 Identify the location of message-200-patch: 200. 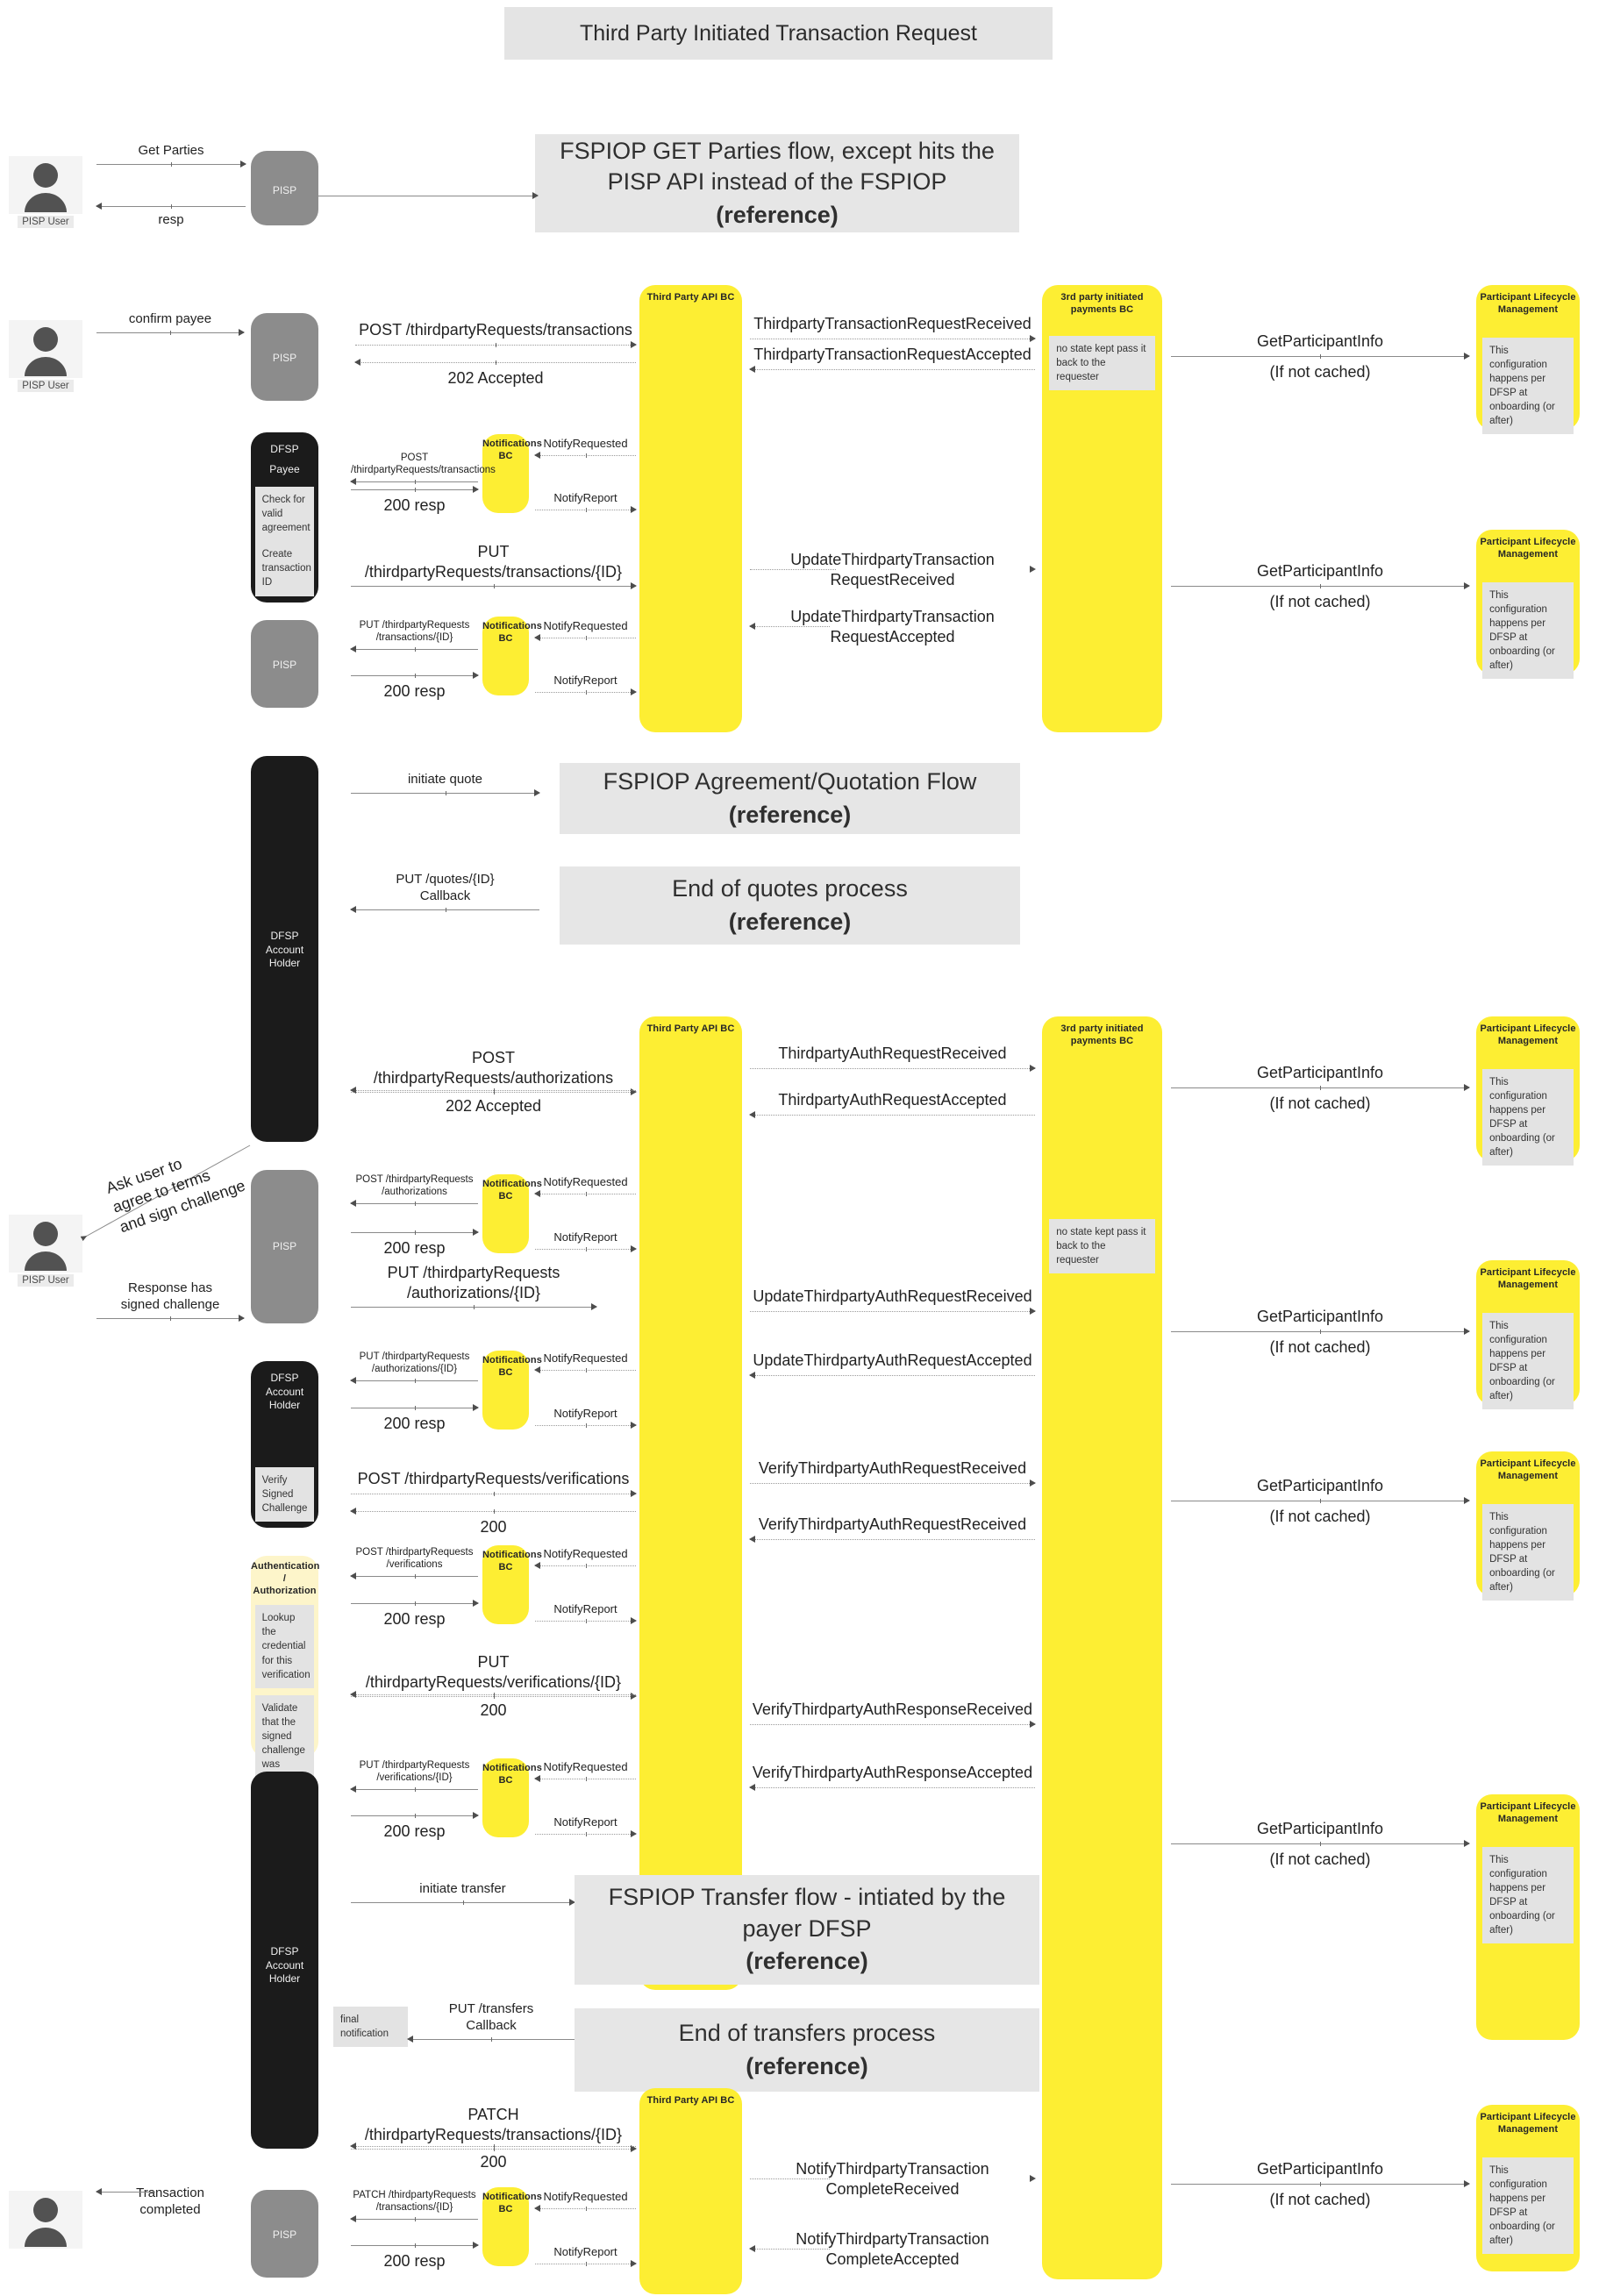
(493, 2157).